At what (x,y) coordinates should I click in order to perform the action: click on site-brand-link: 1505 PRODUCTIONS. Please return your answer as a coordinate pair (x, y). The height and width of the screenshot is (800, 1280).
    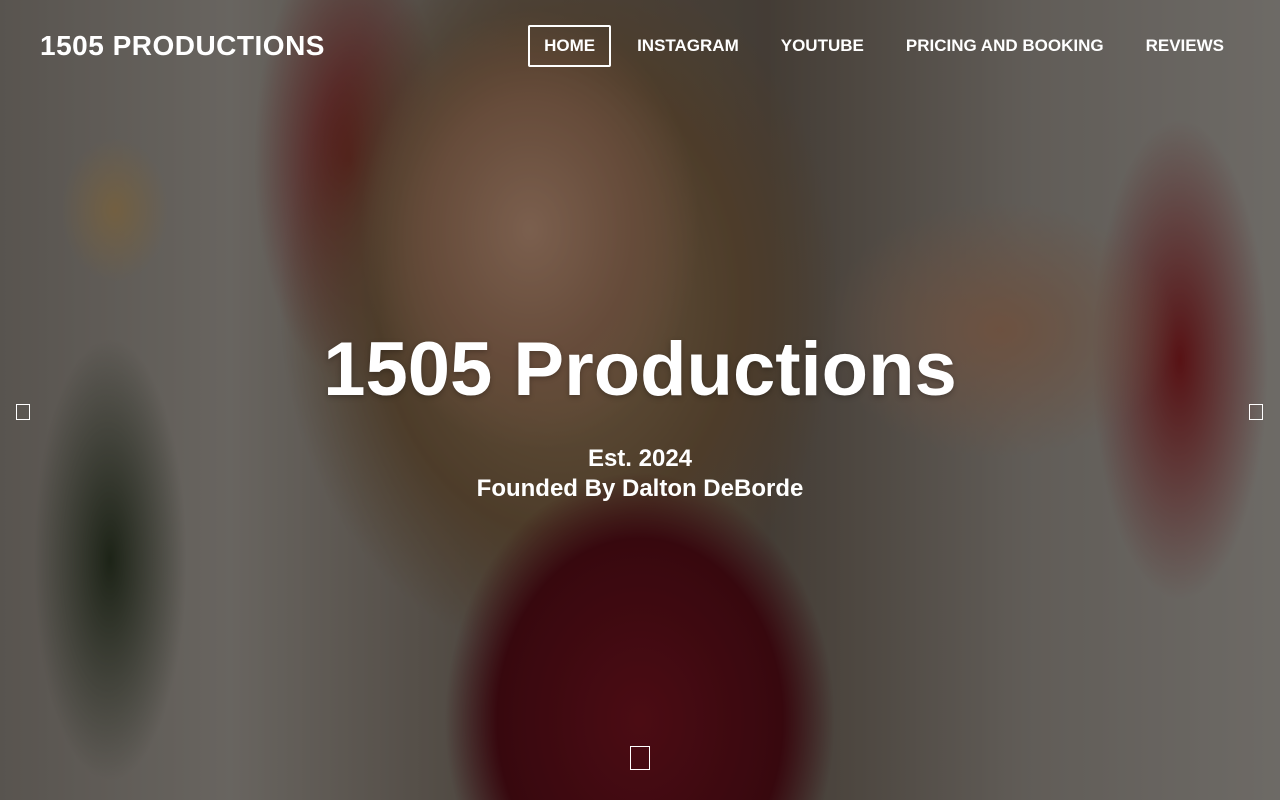
    Looking at the image, I should click on (182, 46).